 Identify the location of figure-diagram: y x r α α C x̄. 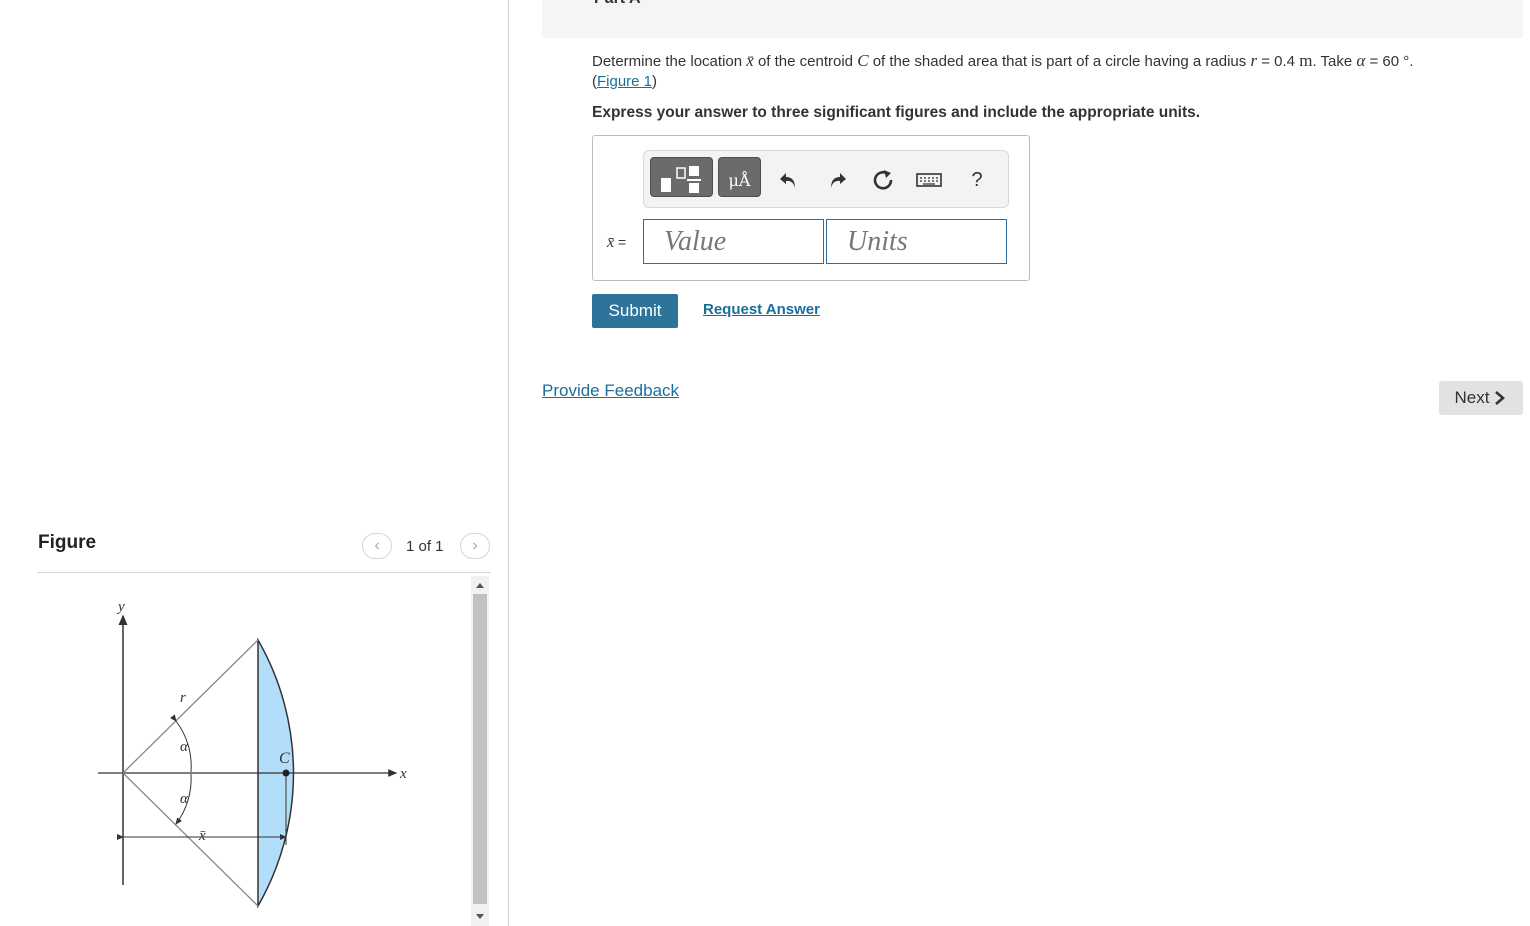
(252, 754).